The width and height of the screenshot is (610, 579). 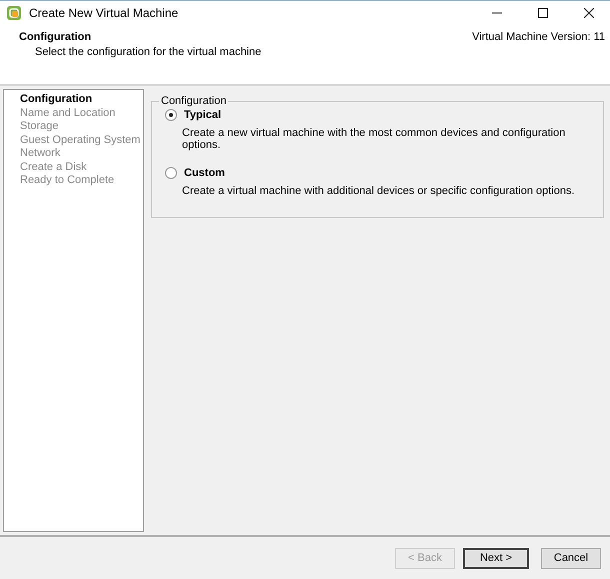 What do you see at coordinates (68, 181) in the screenshot?
I see `step-item: Ready to Complete` at bounding box center [68, 181].